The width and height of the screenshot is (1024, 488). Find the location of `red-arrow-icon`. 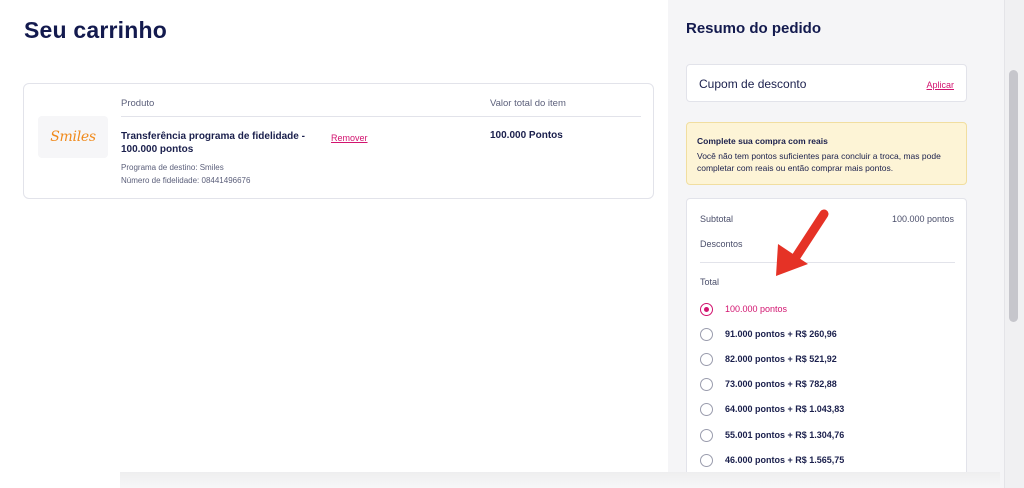

red-arrow-icon is located at coordinates (802, 242).